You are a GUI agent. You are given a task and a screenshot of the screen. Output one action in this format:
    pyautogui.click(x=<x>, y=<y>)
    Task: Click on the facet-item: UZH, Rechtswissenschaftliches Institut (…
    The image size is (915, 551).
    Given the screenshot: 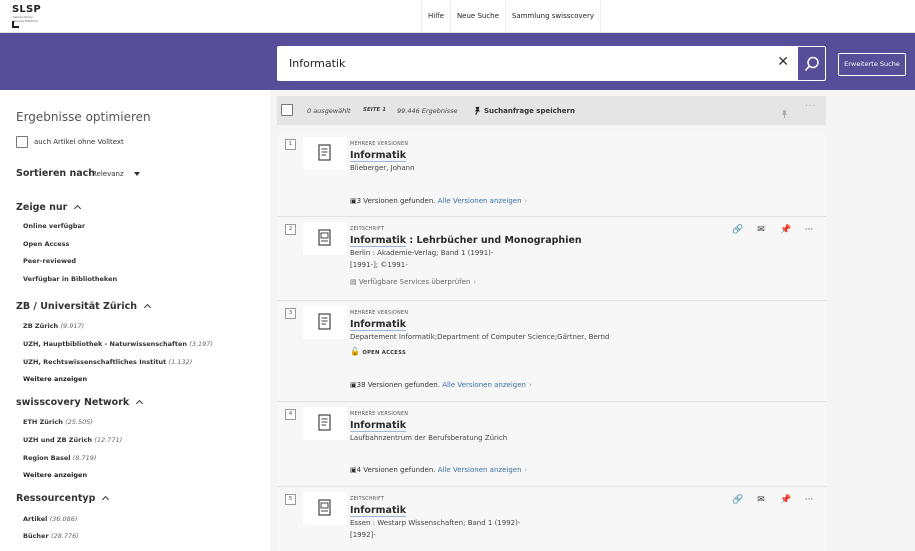 What is the action you would take?
    pyautogui.click(x=107, y=362)
    